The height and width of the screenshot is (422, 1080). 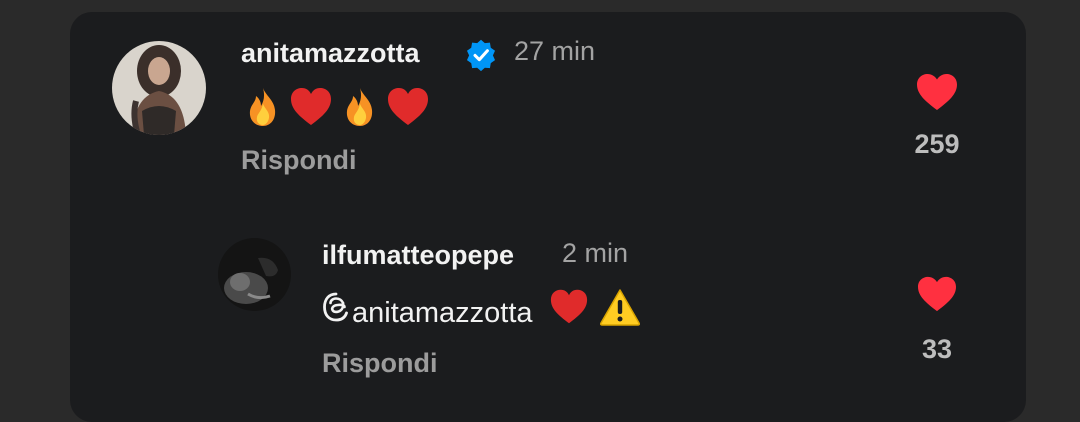 I want to click on mention-link: anitamazzotta, so click(x=442, y=313).